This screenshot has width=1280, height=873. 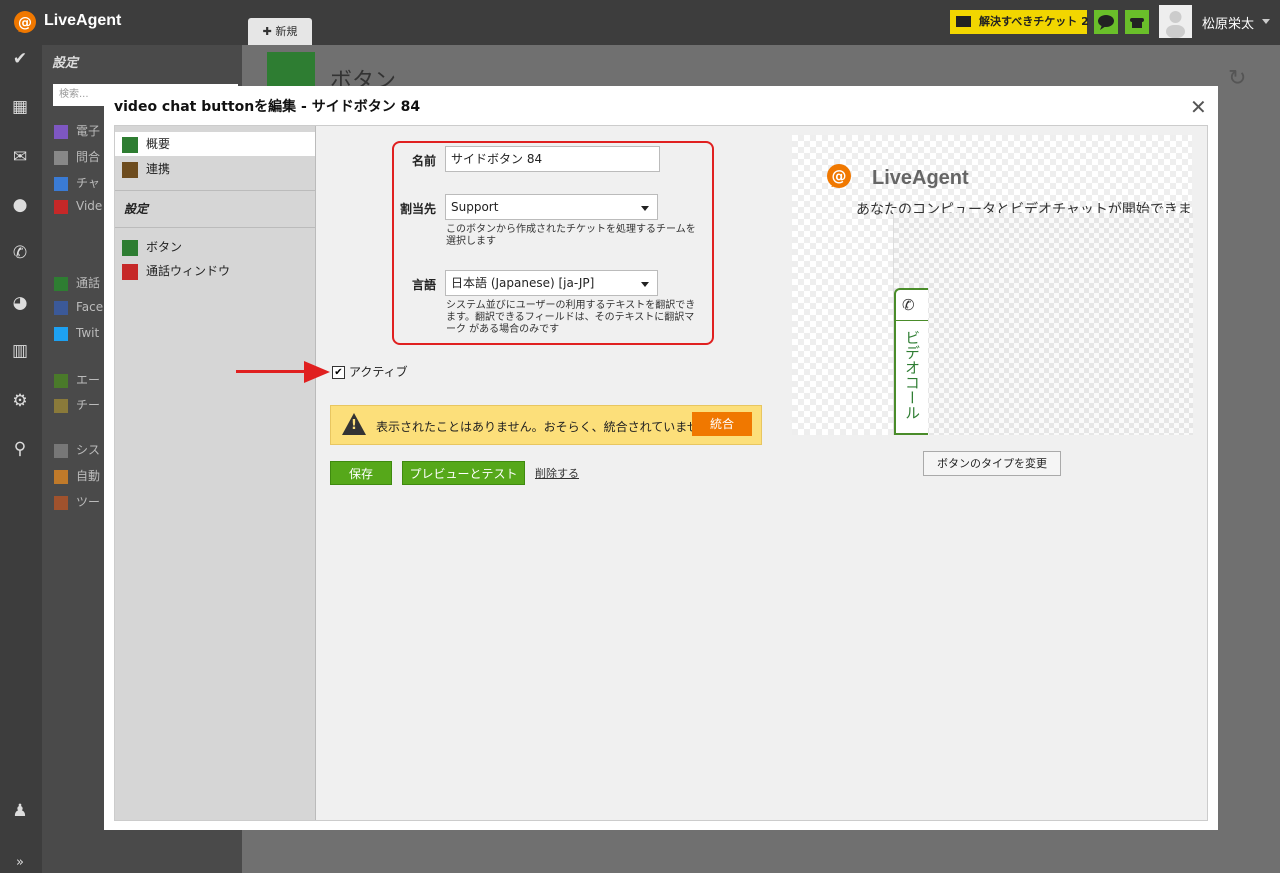 What do you see at coordinates (77, 379) in the screenshot?
I see `sidebar-item-agents: エー` at bounding box center [77, 379].